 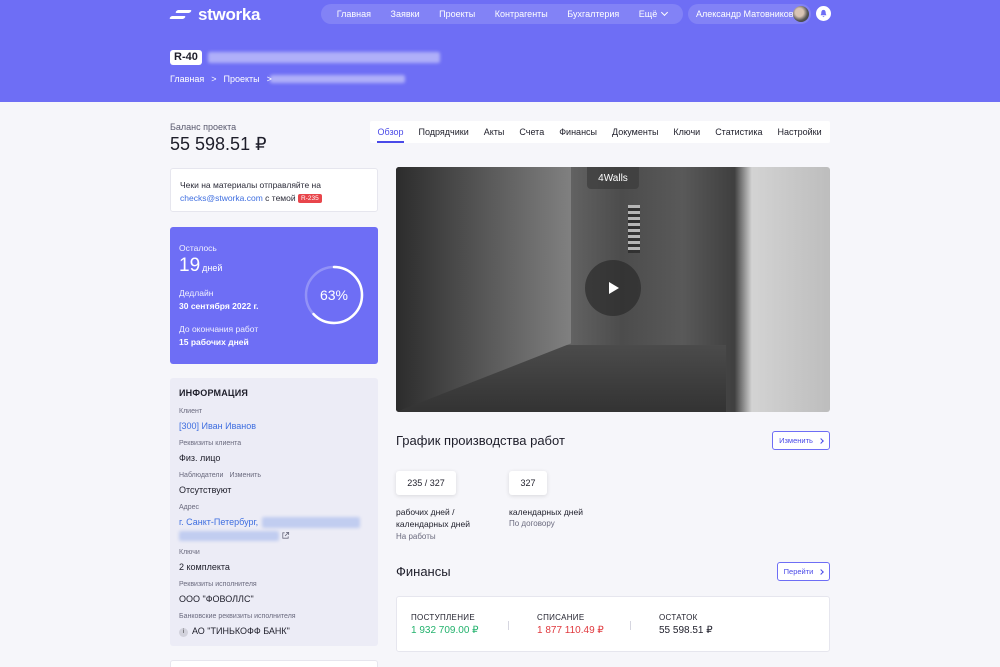 I want to click on remaining-days-value: 19, so click(x=190, y=265).